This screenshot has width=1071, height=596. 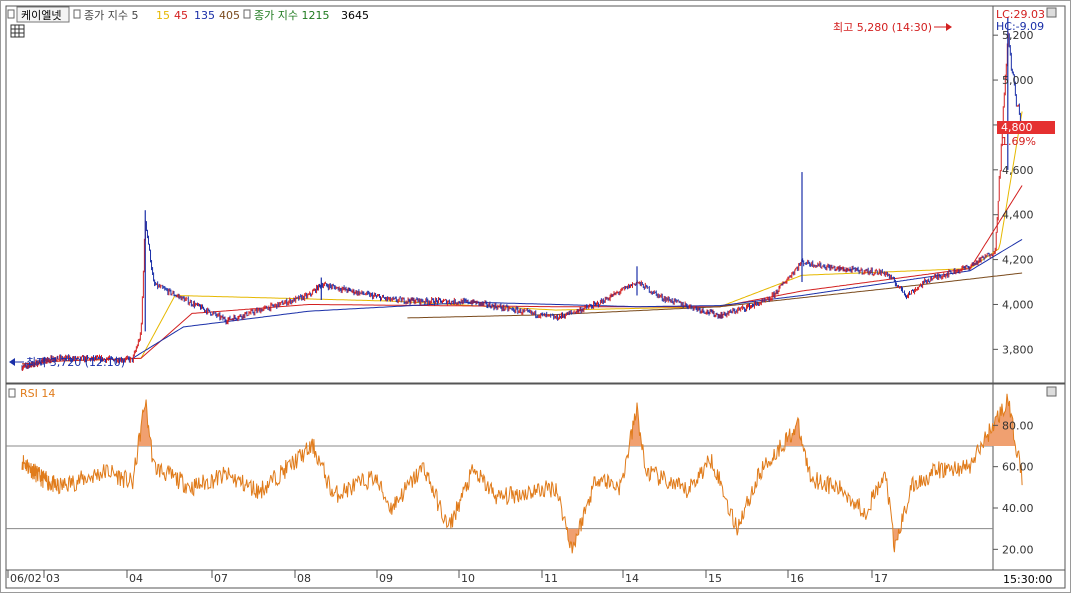 What do you see at coordinates (26, 578) in the screenshot?
I see `x-tick-label: 06/02` at bounding box center [26, 578].